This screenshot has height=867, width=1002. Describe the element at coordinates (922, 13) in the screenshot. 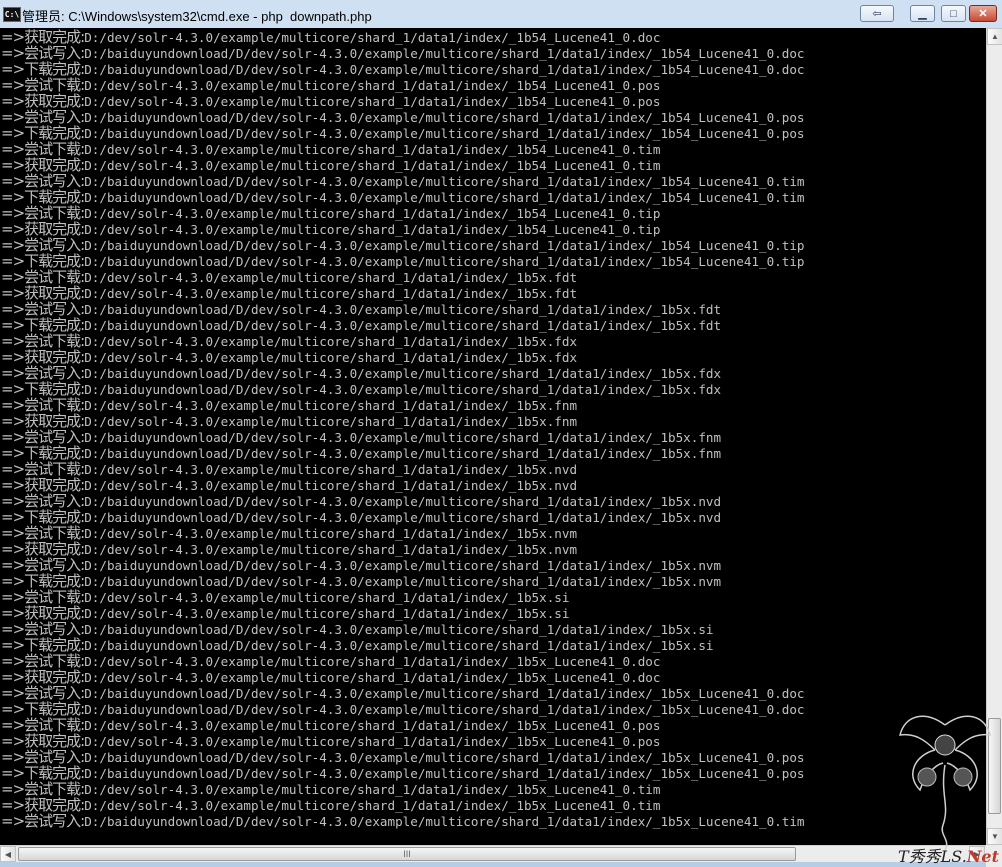

I see `minimize-button: ▁` at that location.